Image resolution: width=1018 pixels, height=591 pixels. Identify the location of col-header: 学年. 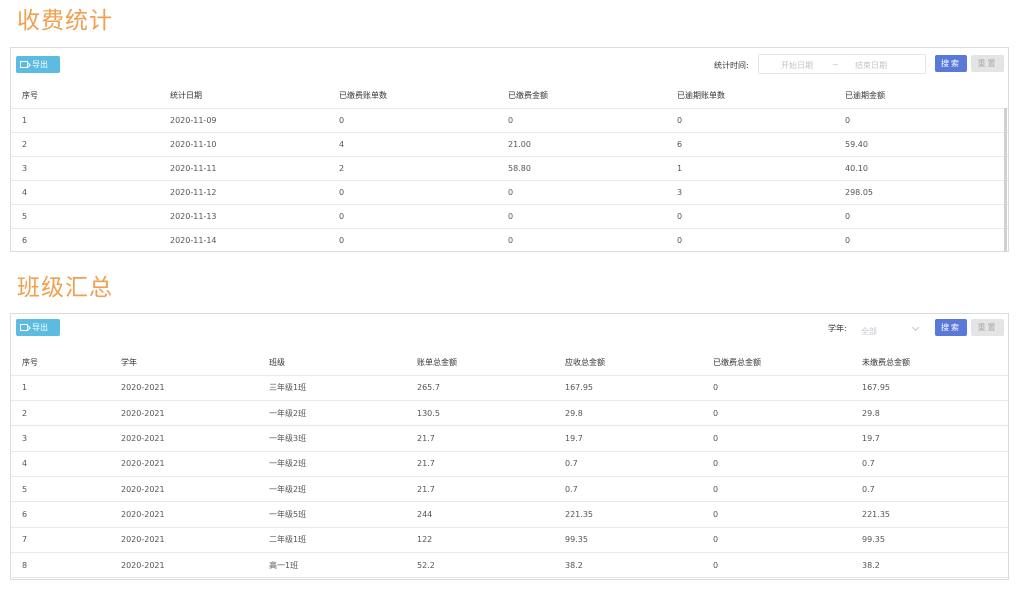
(195, 363).